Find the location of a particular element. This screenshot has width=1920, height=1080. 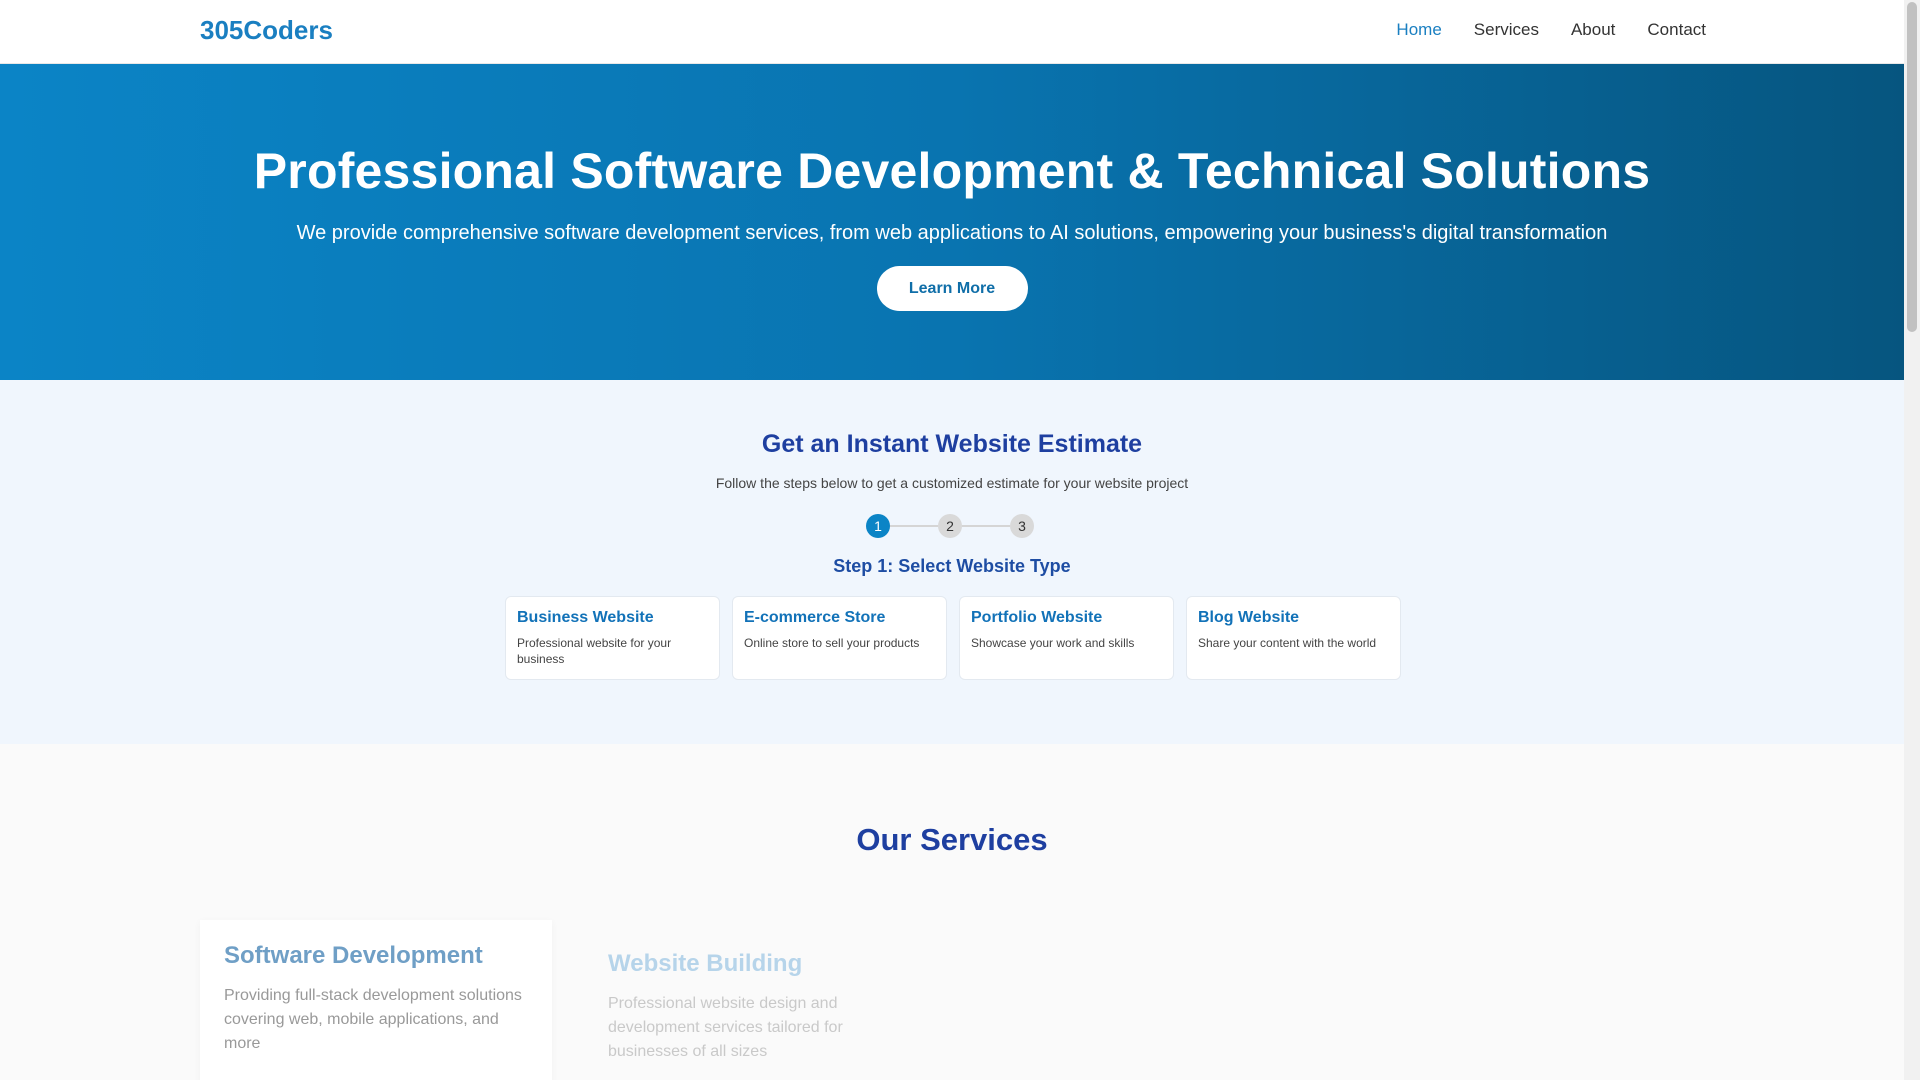

nav-link-contact: Contact is located at coordinates (1676, 30).